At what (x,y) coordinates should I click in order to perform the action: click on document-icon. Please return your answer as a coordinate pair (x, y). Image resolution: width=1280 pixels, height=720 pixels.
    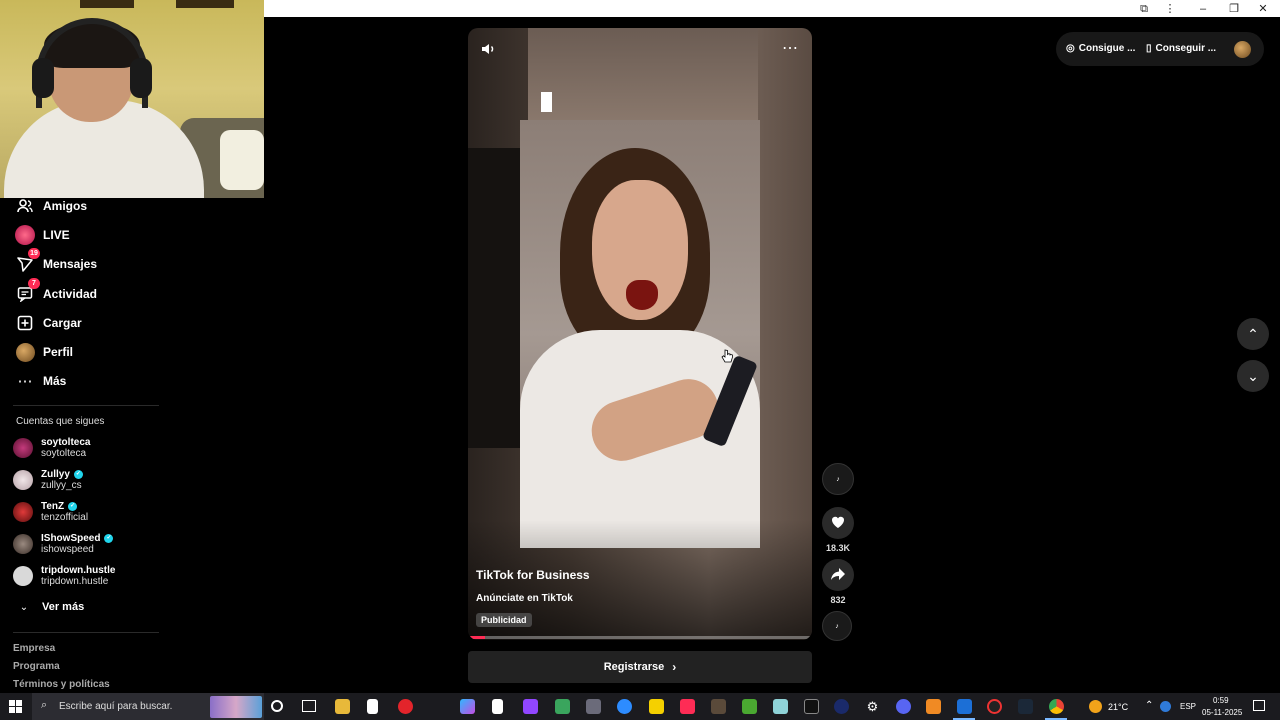
    Looking at the image, I should click on (497, 706).